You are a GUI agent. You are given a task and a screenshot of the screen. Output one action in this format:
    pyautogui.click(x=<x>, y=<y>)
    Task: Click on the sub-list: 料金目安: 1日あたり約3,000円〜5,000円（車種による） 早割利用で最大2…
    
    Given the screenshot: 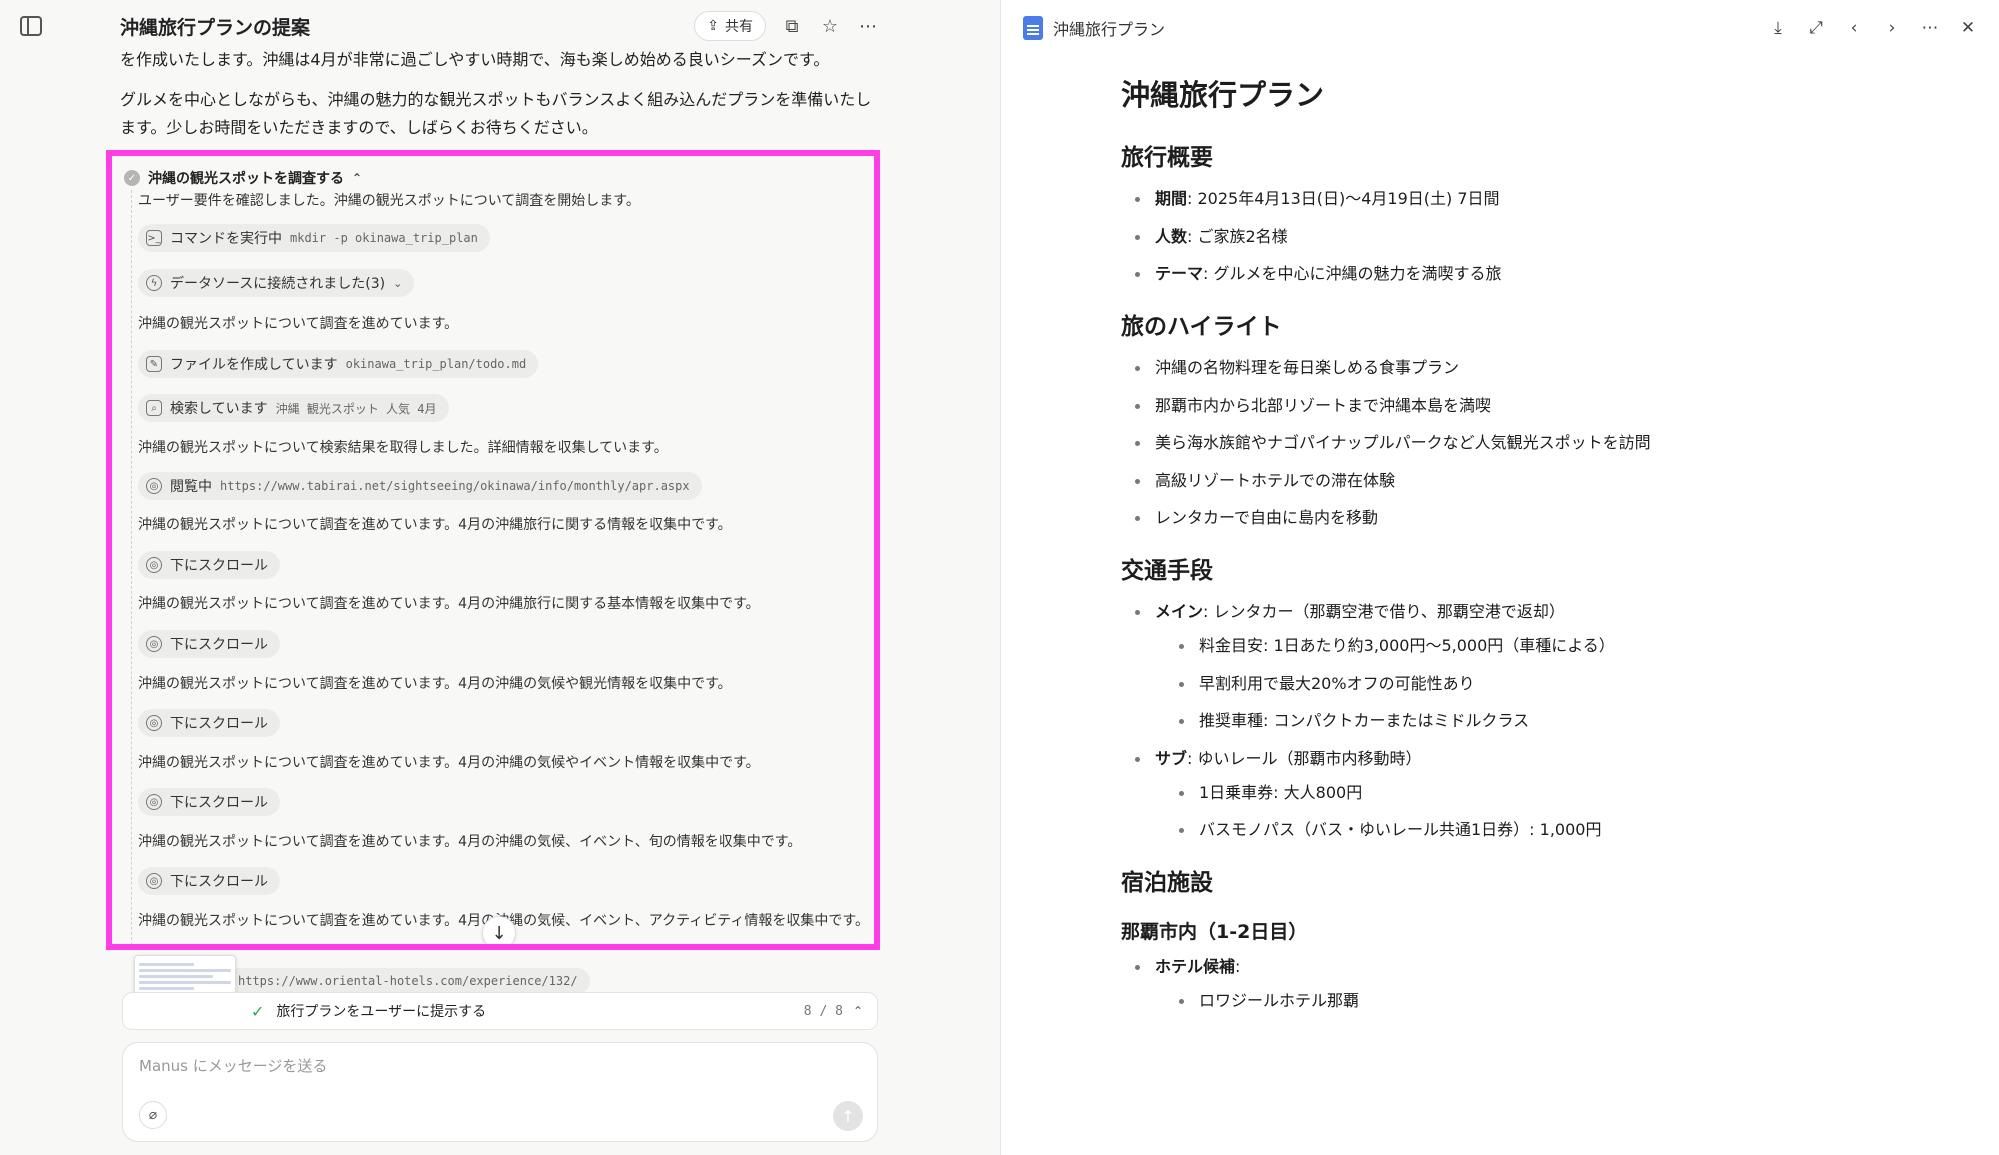 What is the action you would take?
    pyautogui.click(x=1549, y=683)
    